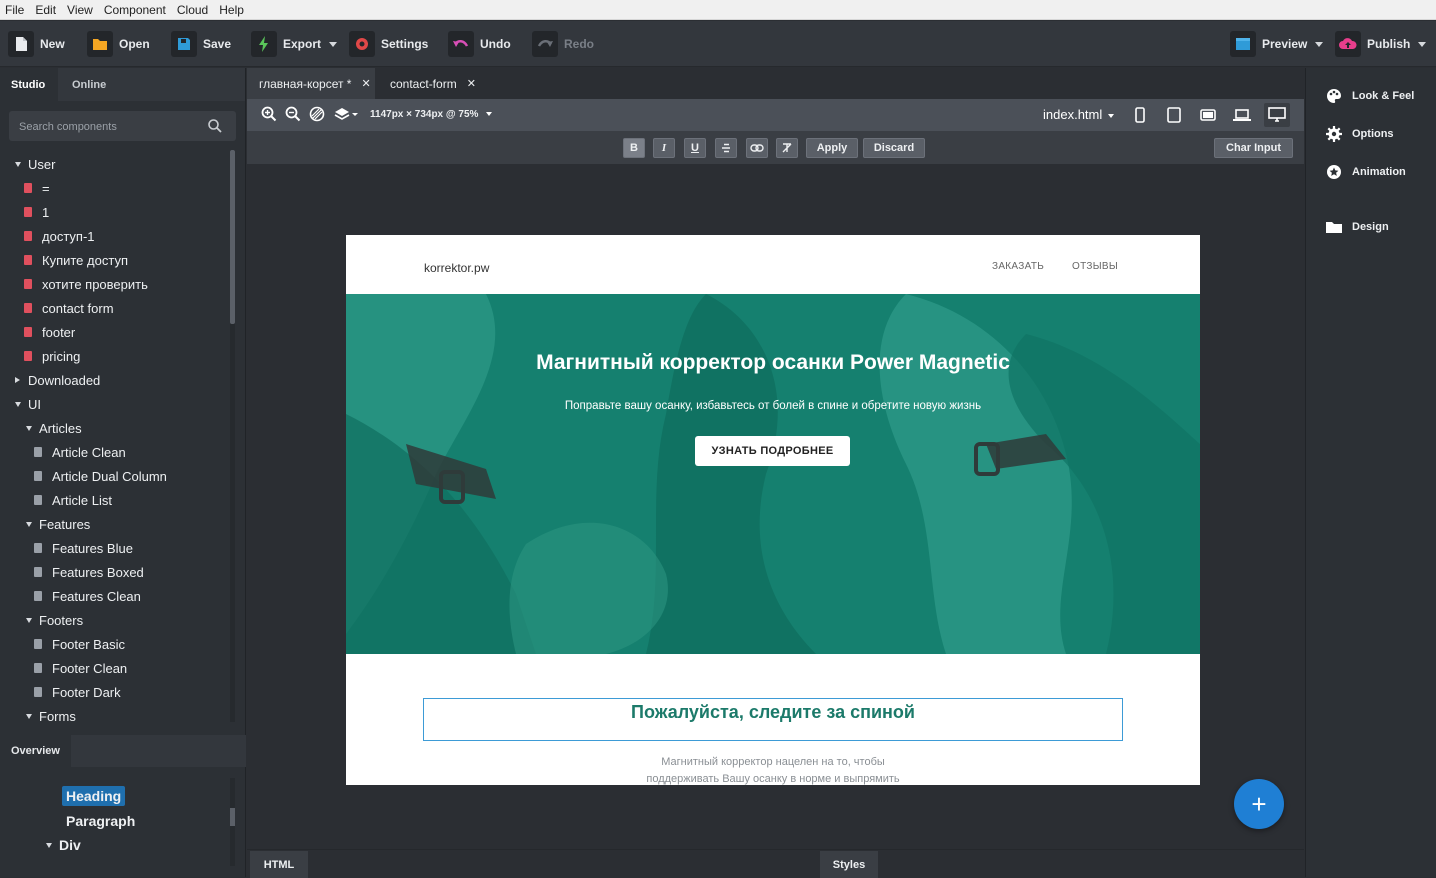  Describe the element at coordinates (1277, 44) in the screenshot. I see `preview-button: Preview` at that location.